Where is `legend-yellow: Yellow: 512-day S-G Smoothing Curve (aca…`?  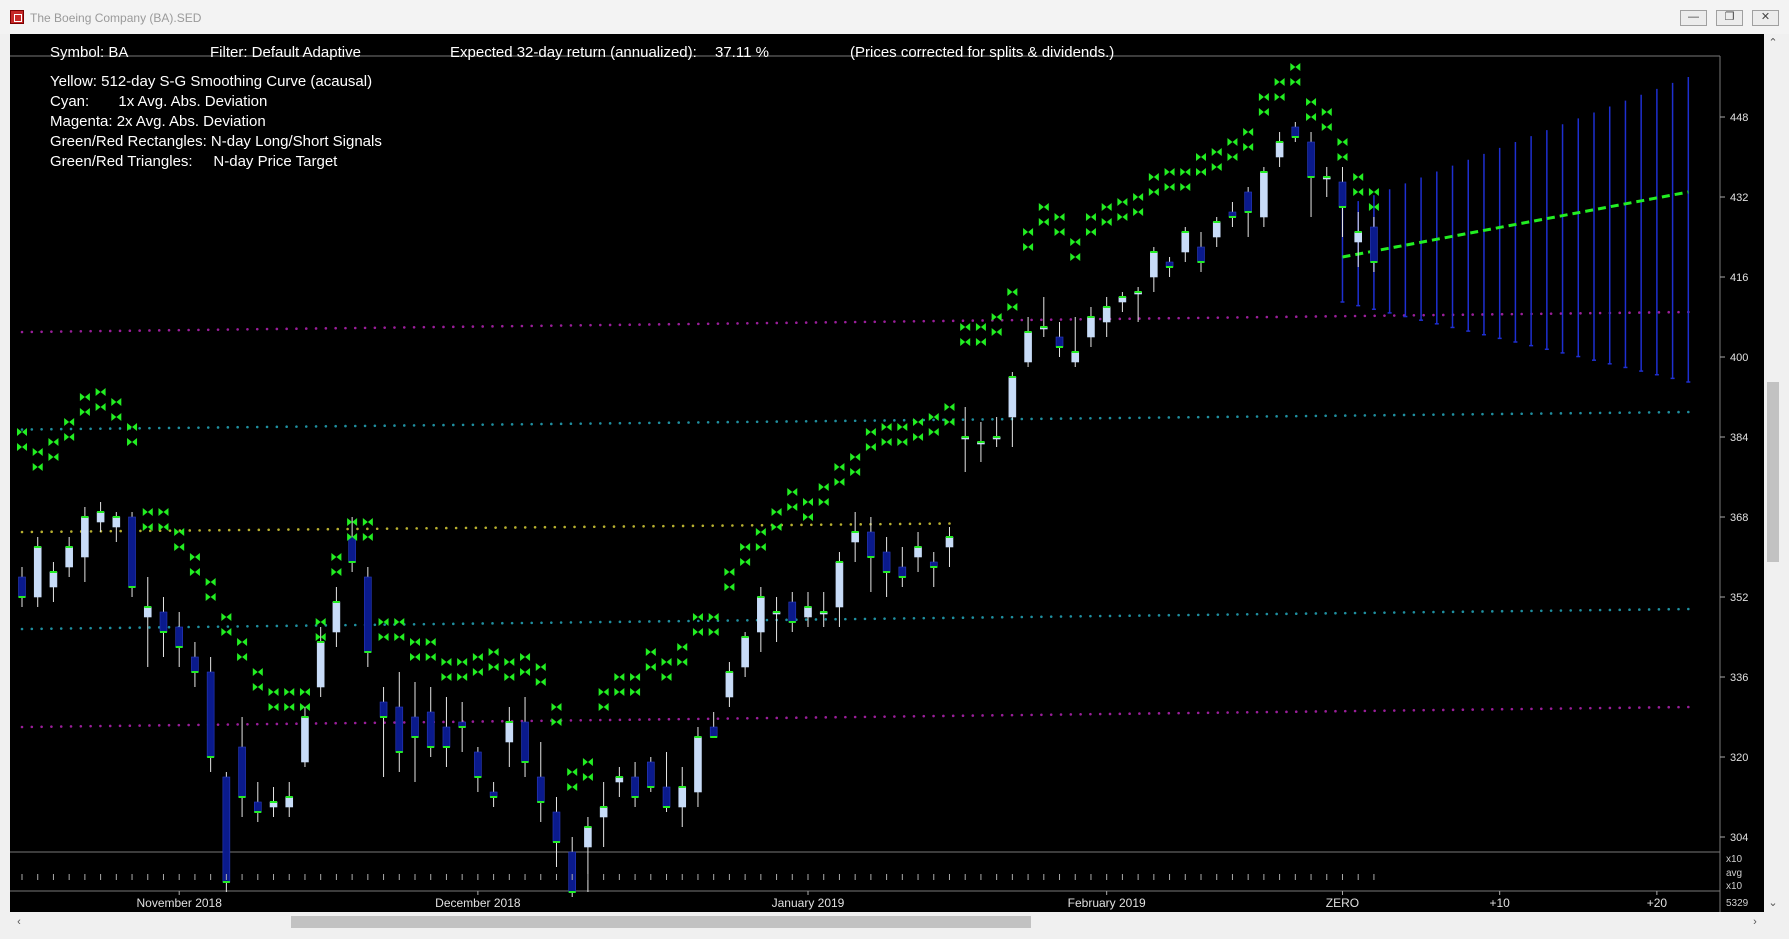
legend-yellow: Yellow: 512-day S-G Smoothing Curve (aca… is located at coordinates (211, 81).